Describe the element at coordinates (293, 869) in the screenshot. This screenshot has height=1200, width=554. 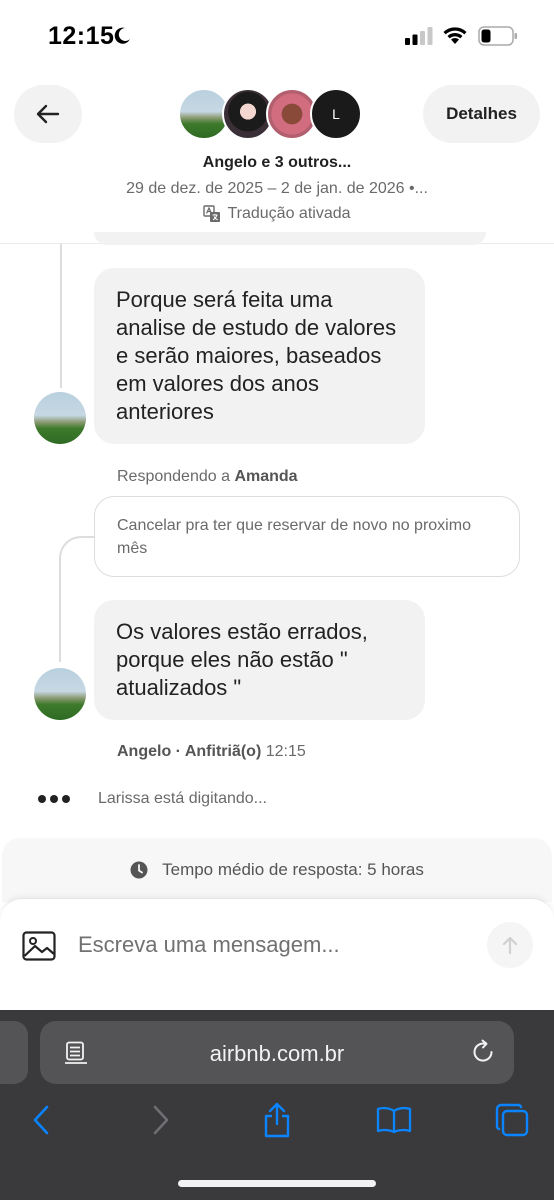
I see `response-time-text: Tempo médio de resposta: 5 horas` at that location.